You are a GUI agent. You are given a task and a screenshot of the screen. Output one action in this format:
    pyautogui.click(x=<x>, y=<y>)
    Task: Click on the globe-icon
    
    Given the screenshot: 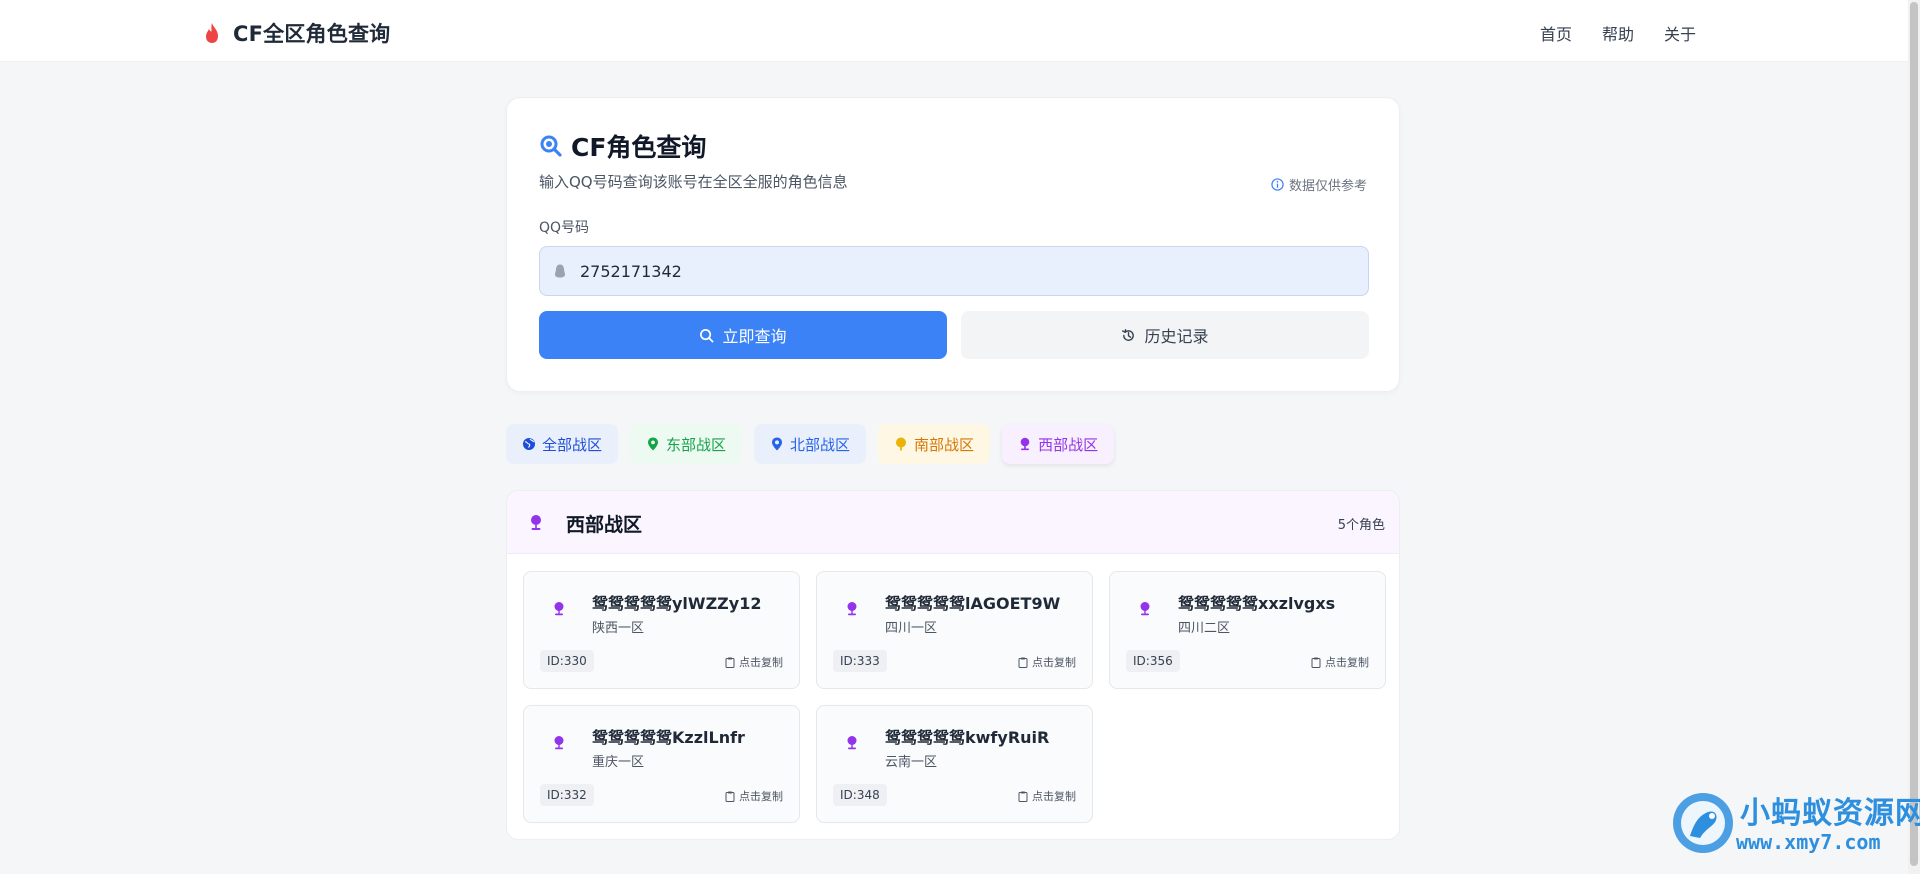 What is the action you would take?
    pyautogui.click(x=529, y=444)
    